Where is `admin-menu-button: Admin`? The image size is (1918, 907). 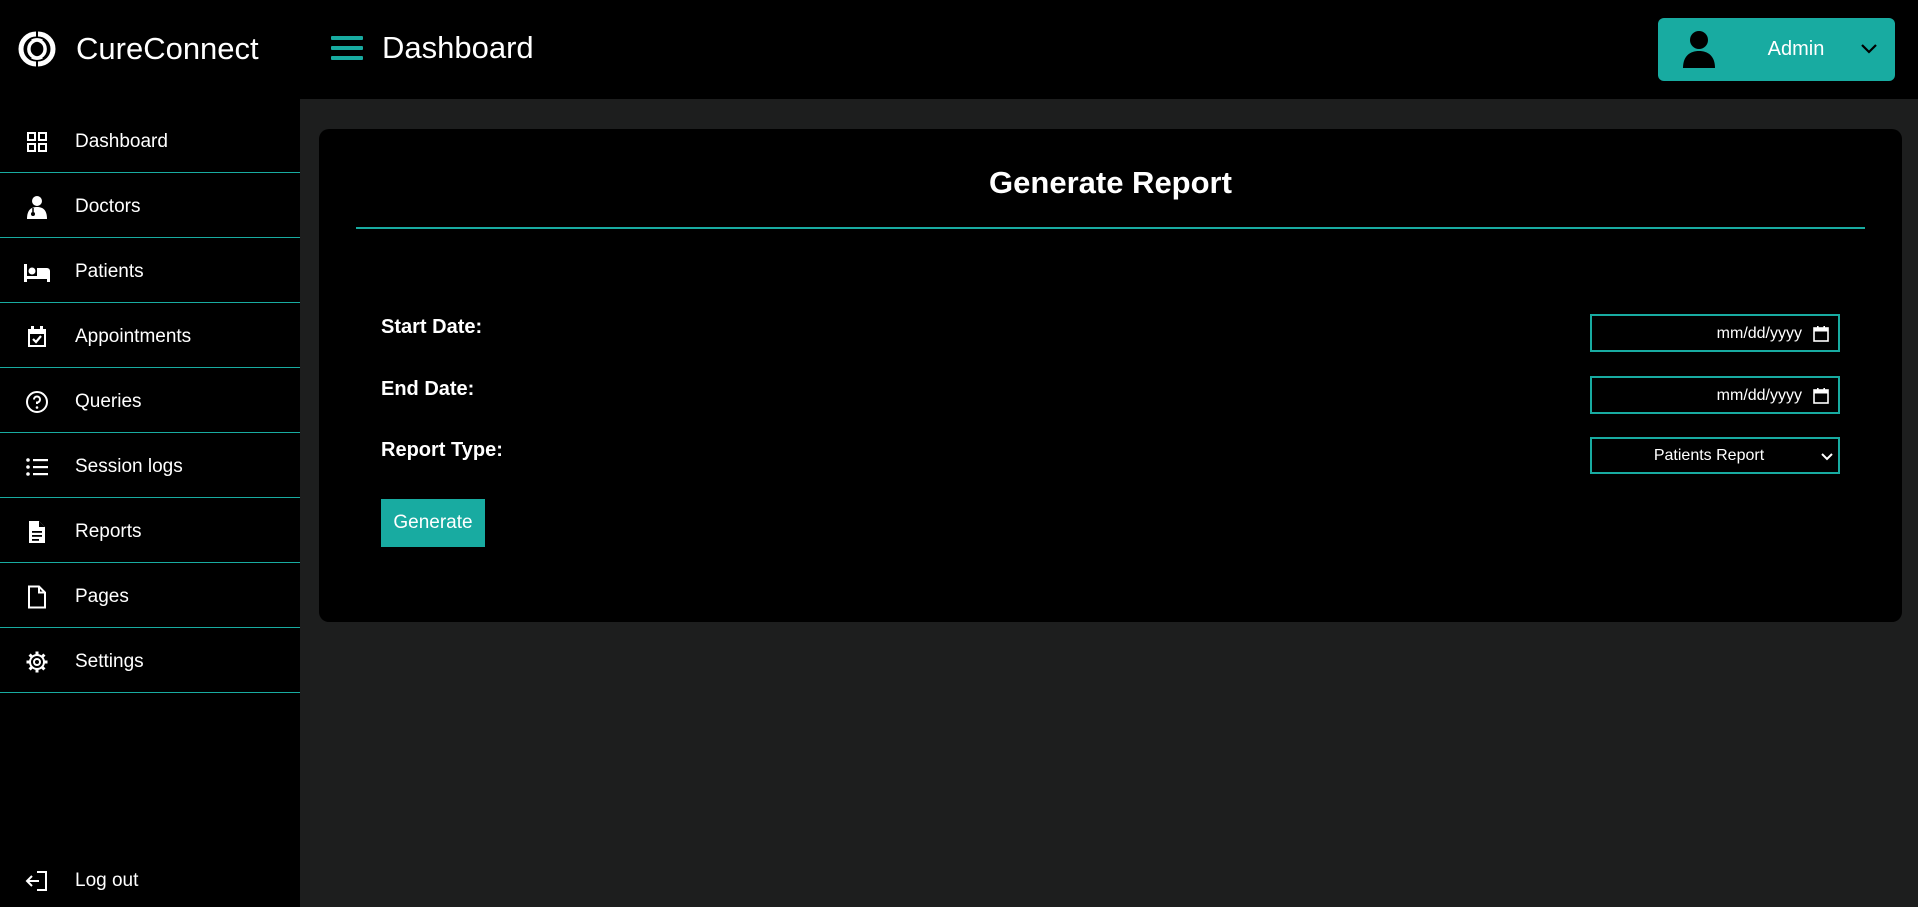
admin-menu-button: Admin is located at coordinates (1776, 49).